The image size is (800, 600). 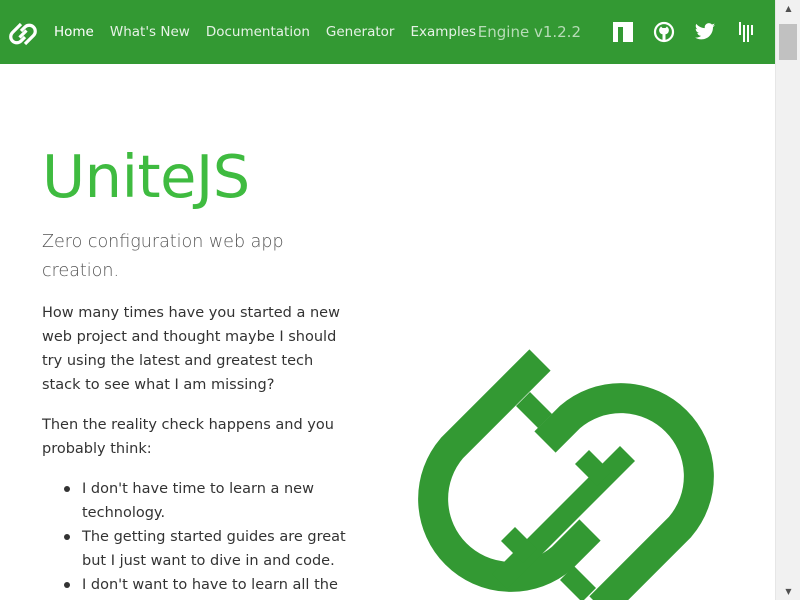 I want to click on nav-link-whats-new: What's New, so click(x=150, y=32).